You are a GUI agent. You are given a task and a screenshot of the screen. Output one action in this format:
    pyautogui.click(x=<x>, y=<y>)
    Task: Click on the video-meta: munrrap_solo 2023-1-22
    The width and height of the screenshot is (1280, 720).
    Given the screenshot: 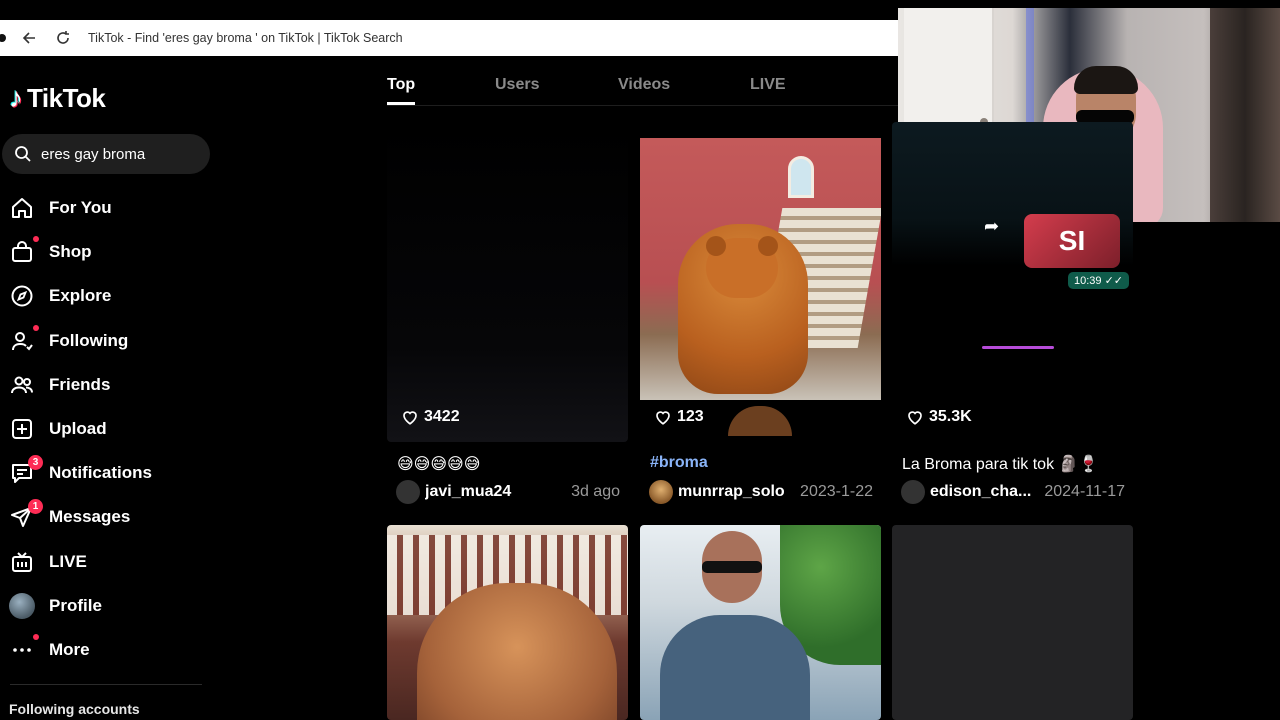 What is the action you would take?
    pyautogui.click(x=761, y=492)
    